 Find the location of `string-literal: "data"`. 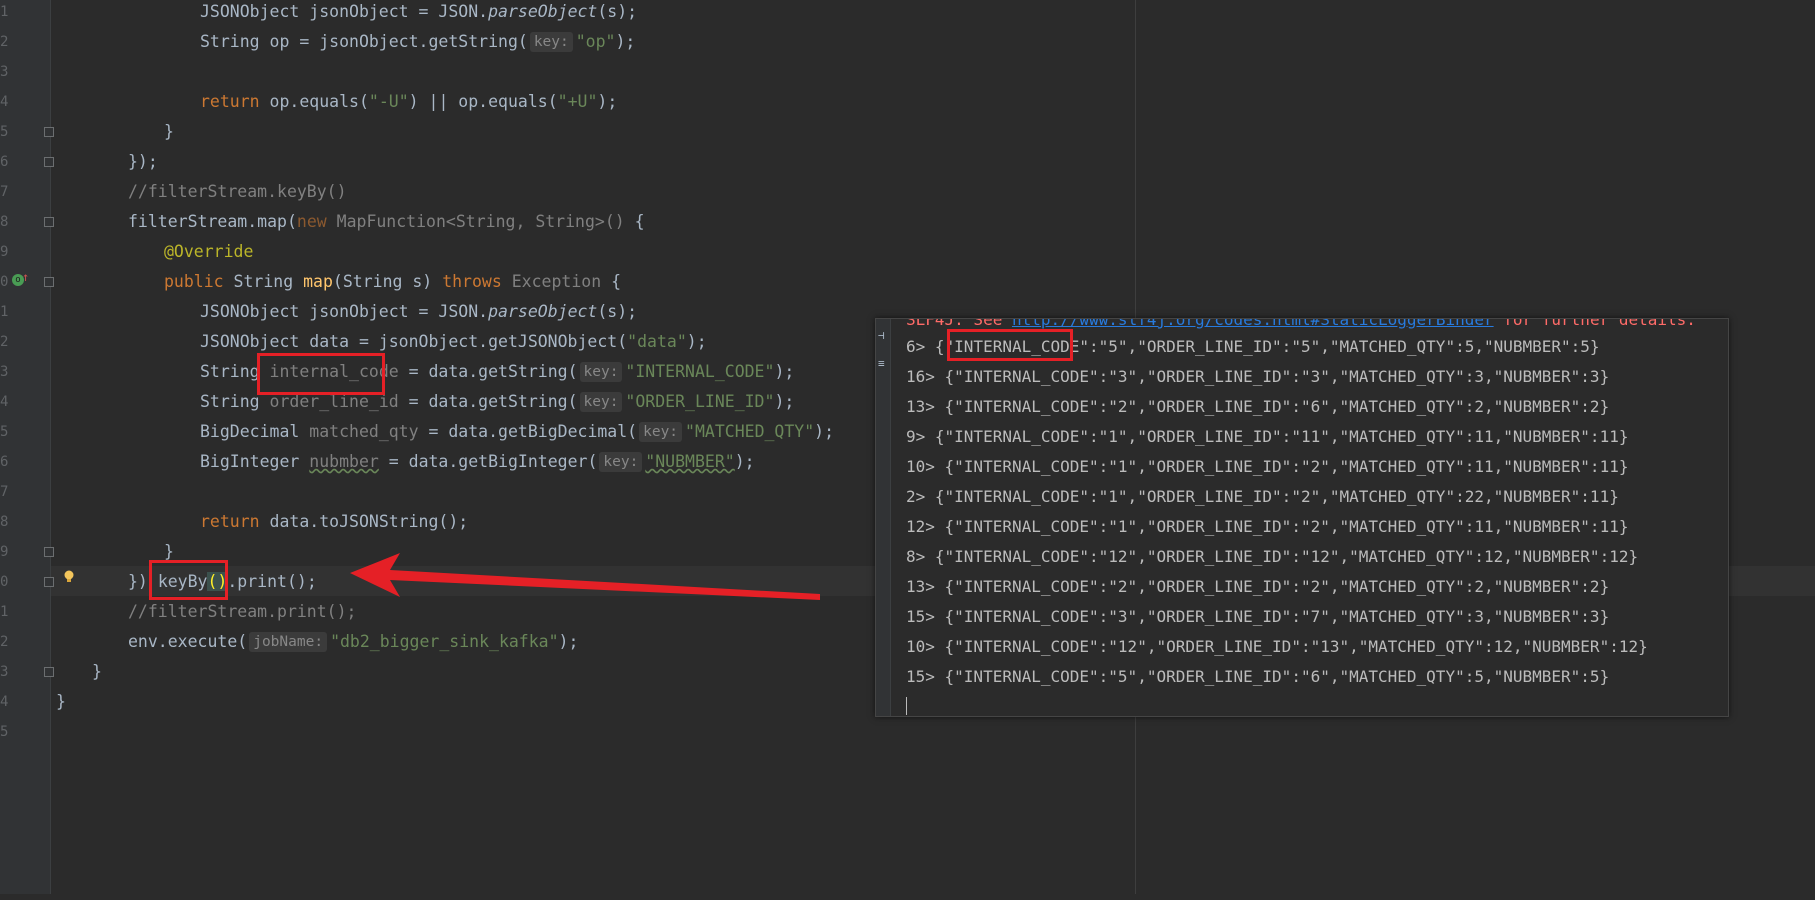

string-literal: "data" is located at coordinates (657, 341).